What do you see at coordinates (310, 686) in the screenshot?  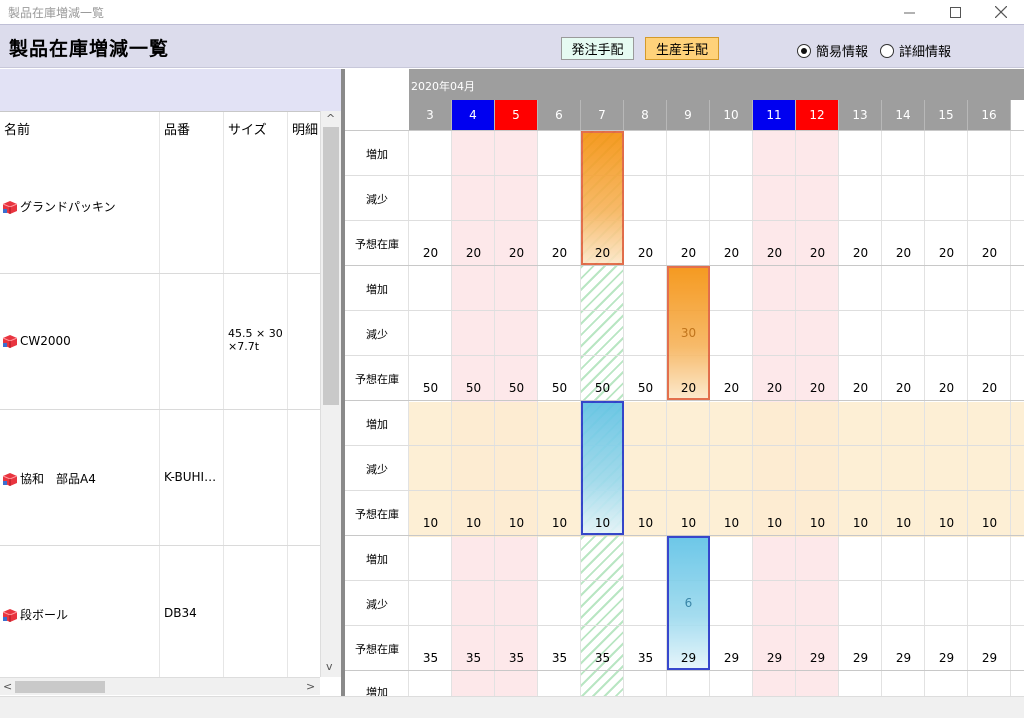 I see `scroll-right-icon: >` at bounding box center [310, 686].